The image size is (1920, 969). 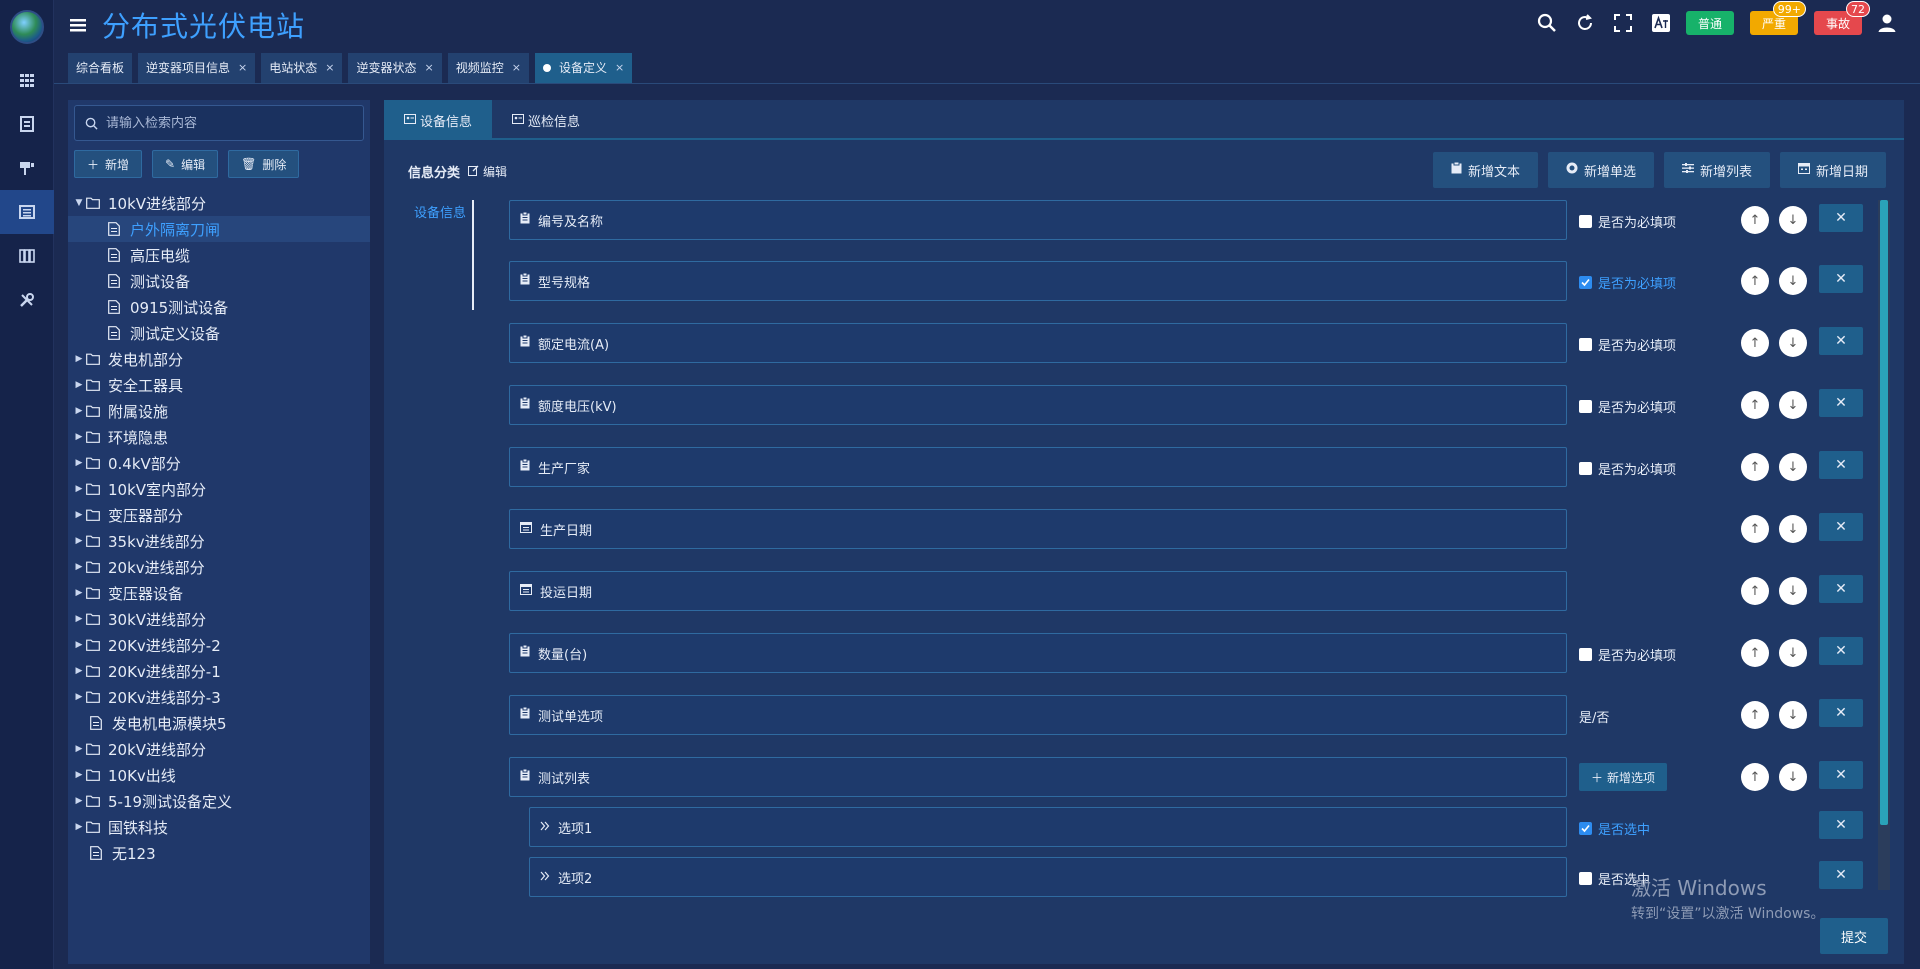 I want to click on tree-node: ▶ 0.4kV部分, so click(x=219, y=463).